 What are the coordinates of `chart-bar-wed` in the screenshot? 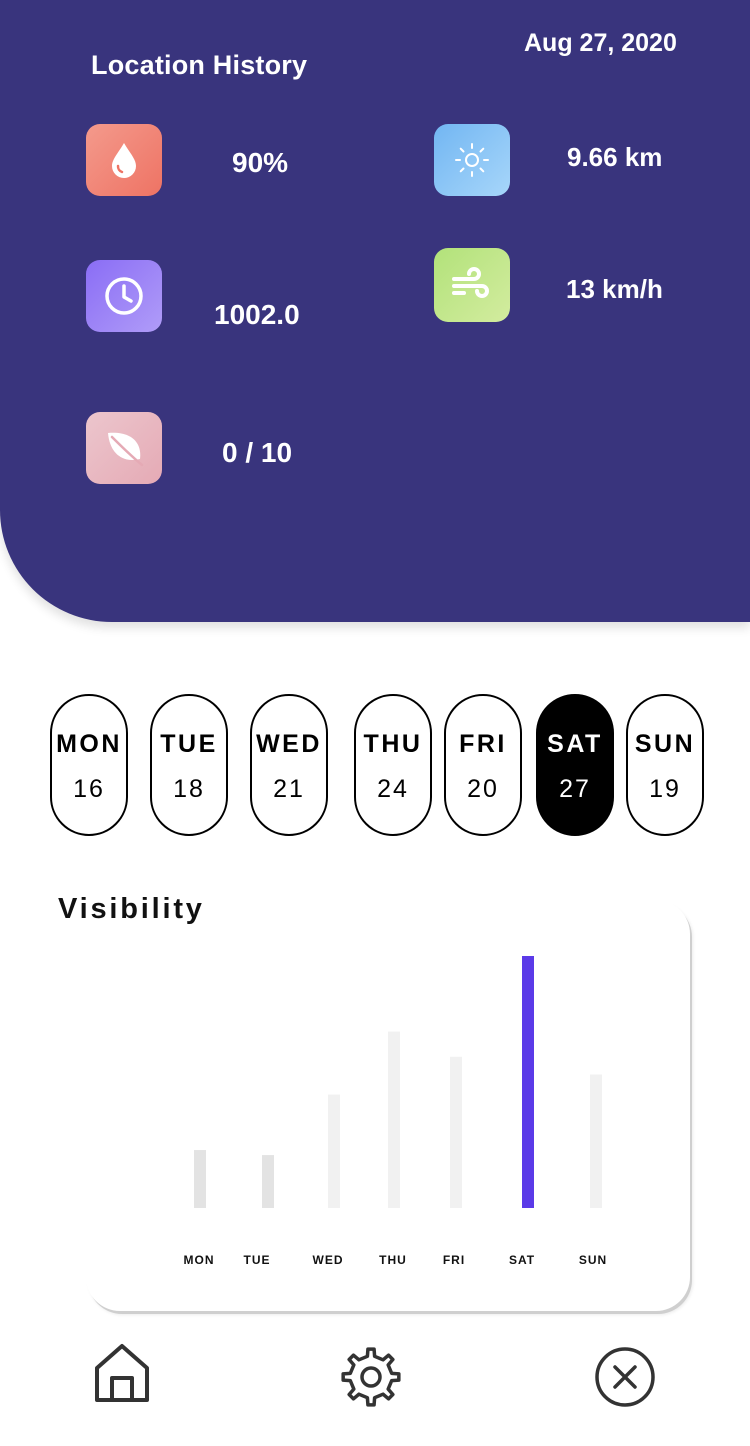 It's located at (334, 1151).